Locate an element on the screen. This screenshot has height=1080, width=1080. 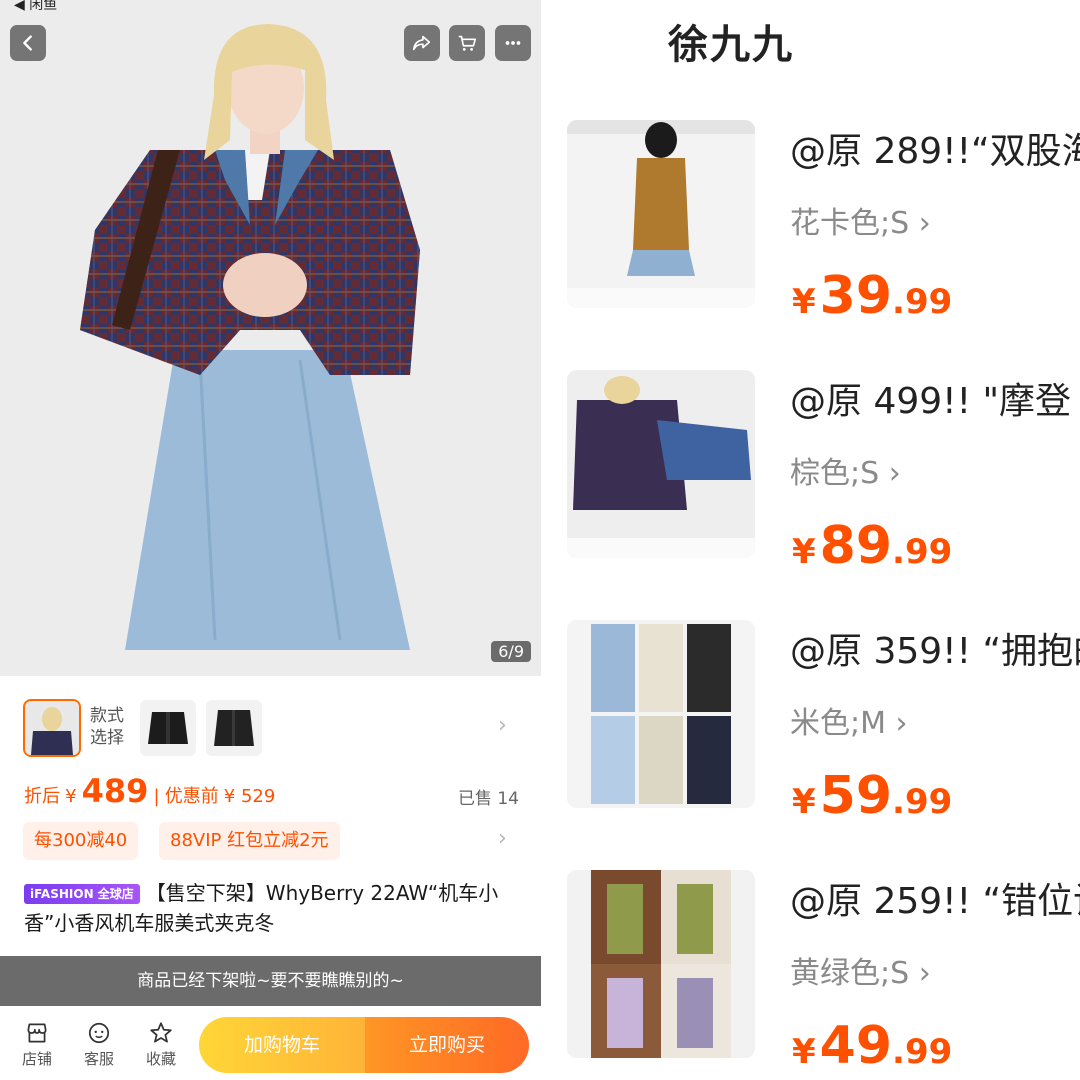
style-thumb-selected is located at coordinates (52, 728).